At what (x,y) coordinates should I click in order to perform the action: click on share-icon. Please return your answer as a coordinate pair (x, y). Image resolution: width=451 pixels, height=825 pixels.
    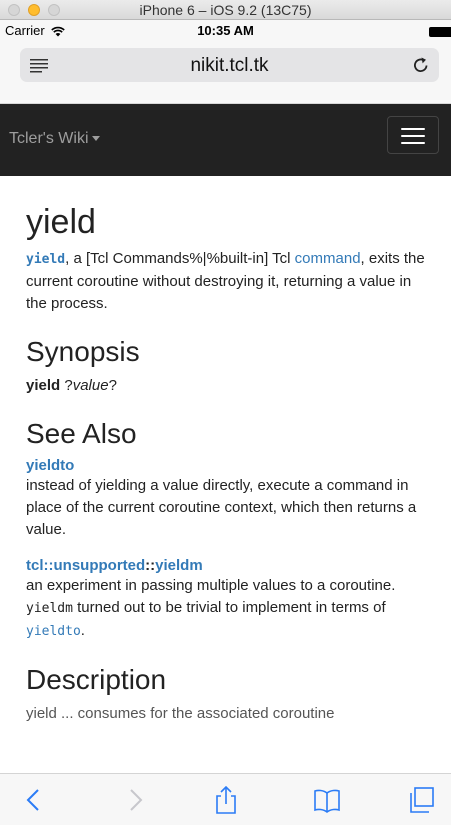
    Looking at the image, I should click on (226, 800).